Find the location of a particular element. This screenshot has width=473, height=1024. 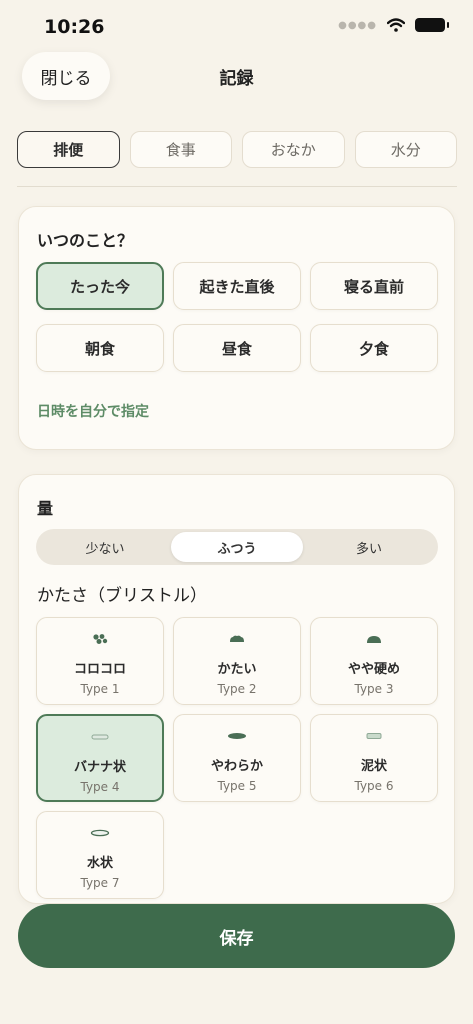

battery-icon is located at coordinates (432, 25).